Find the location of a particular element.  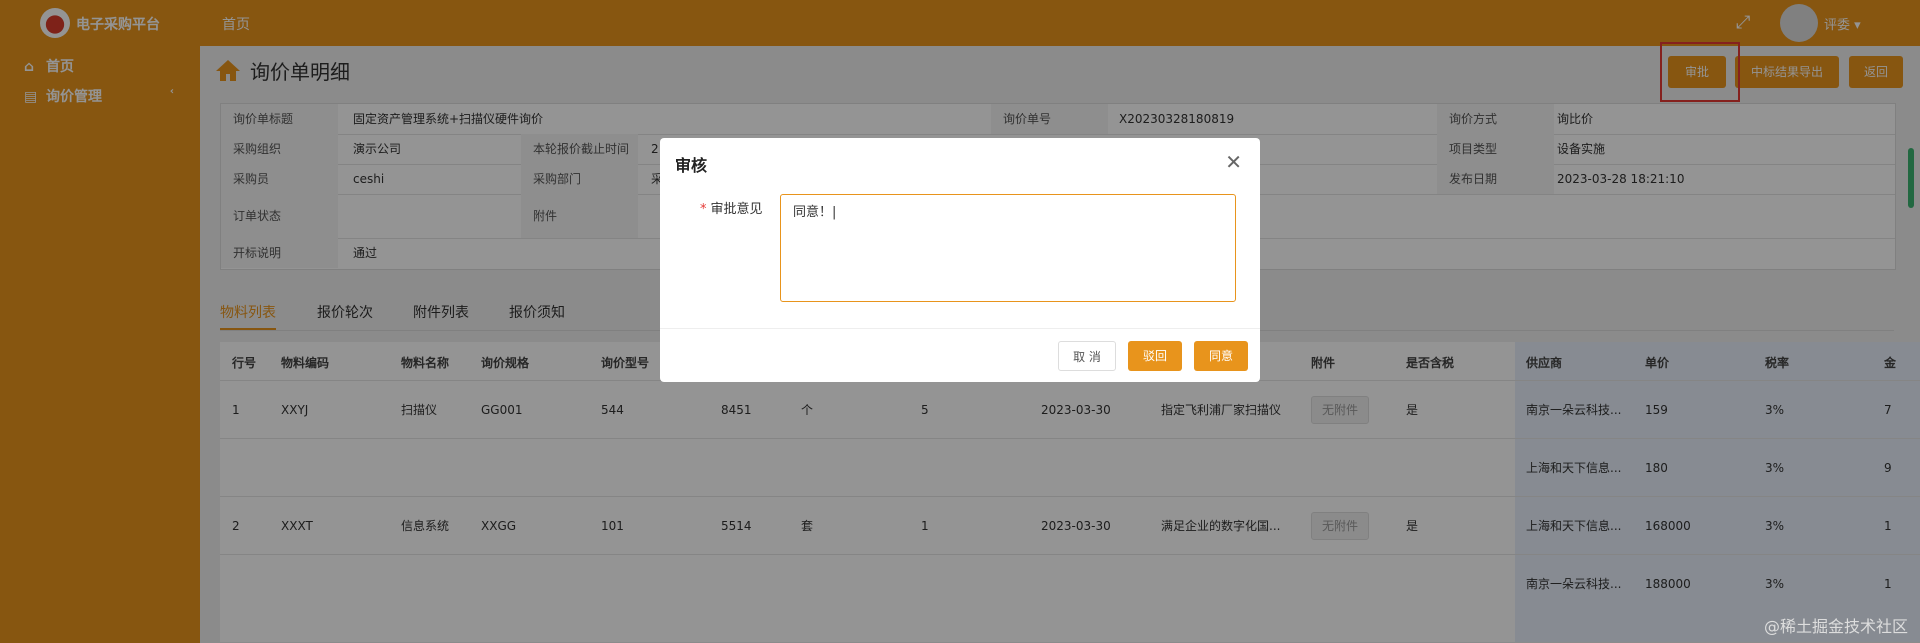

opinion-textarea: 同意！| is located at coordinates (1008, 248).